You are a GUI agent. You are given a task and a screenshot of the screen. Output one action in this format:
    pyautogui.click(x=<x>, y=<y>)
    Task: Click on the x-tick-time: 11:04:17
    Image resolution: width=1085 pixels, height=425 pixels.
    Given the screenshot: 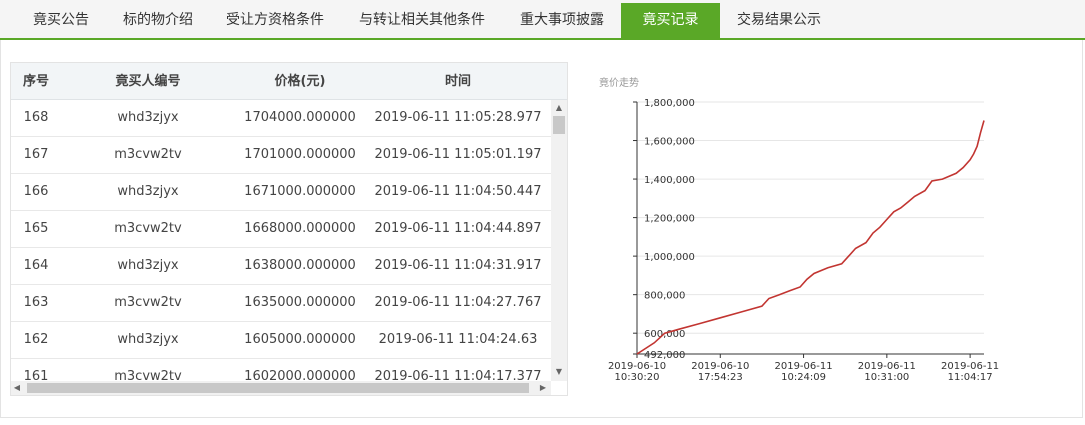 What is the action you would take?
    pyautogui.click(x=970, y=377)
    